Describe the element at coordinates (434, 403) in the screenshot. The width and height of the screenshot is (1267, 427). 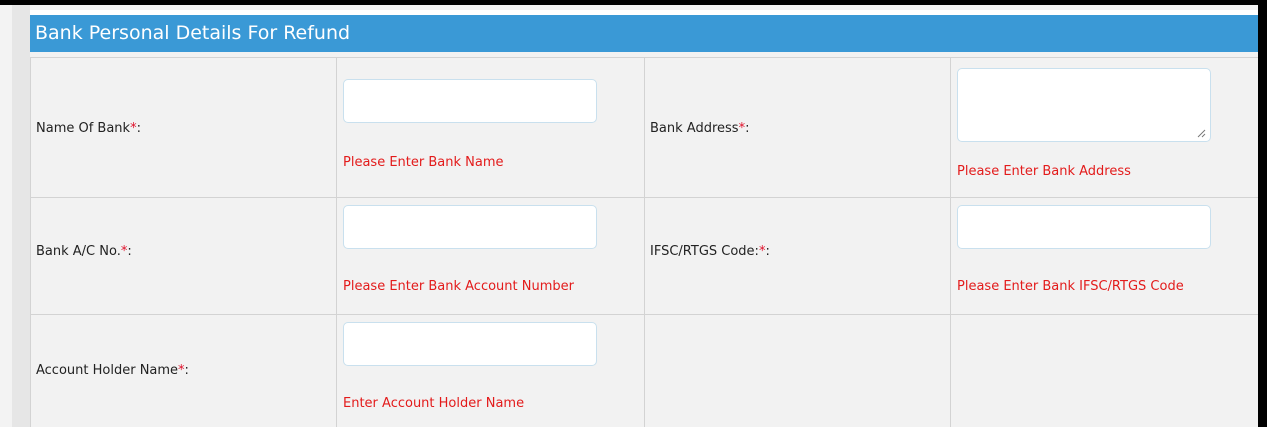
I see `account-holder-error: Enter Account Holder Name` at that location.